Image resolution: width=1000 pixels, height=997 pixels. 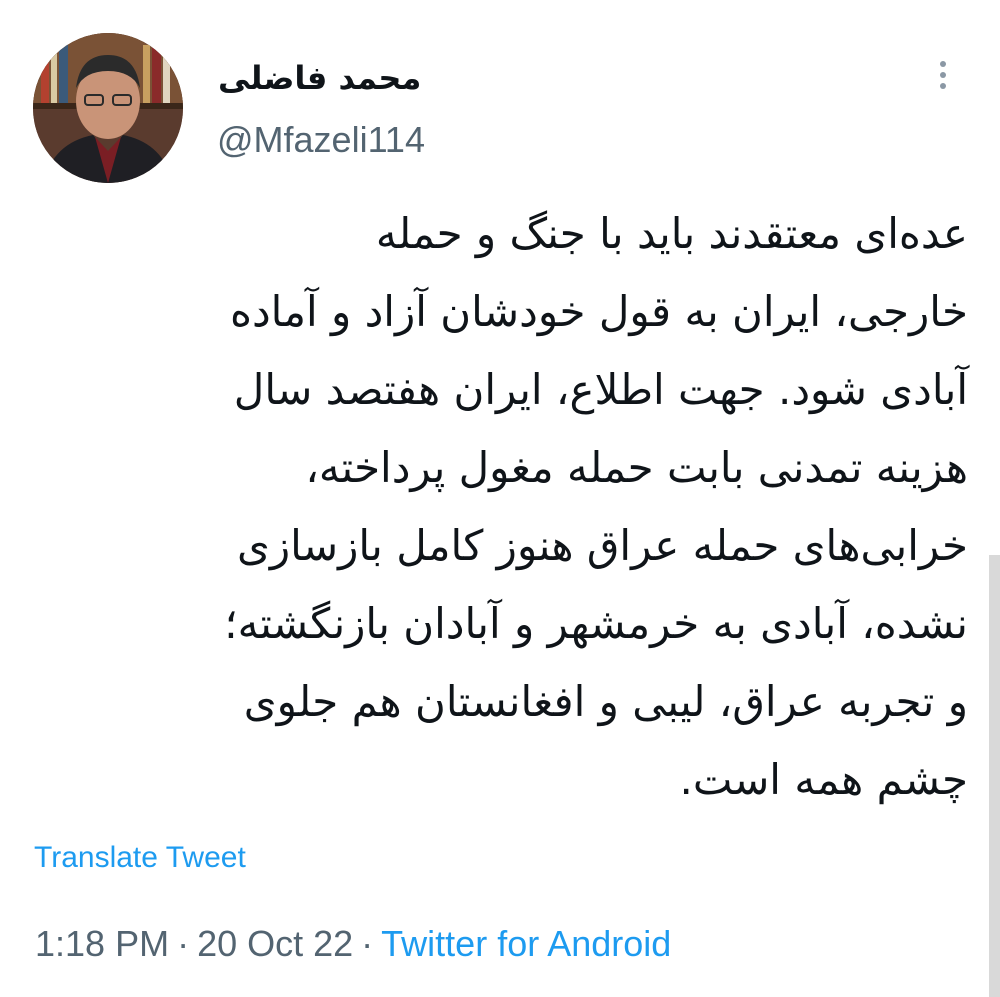 I want to click on more-options-icon, so click(x=943, y=78).